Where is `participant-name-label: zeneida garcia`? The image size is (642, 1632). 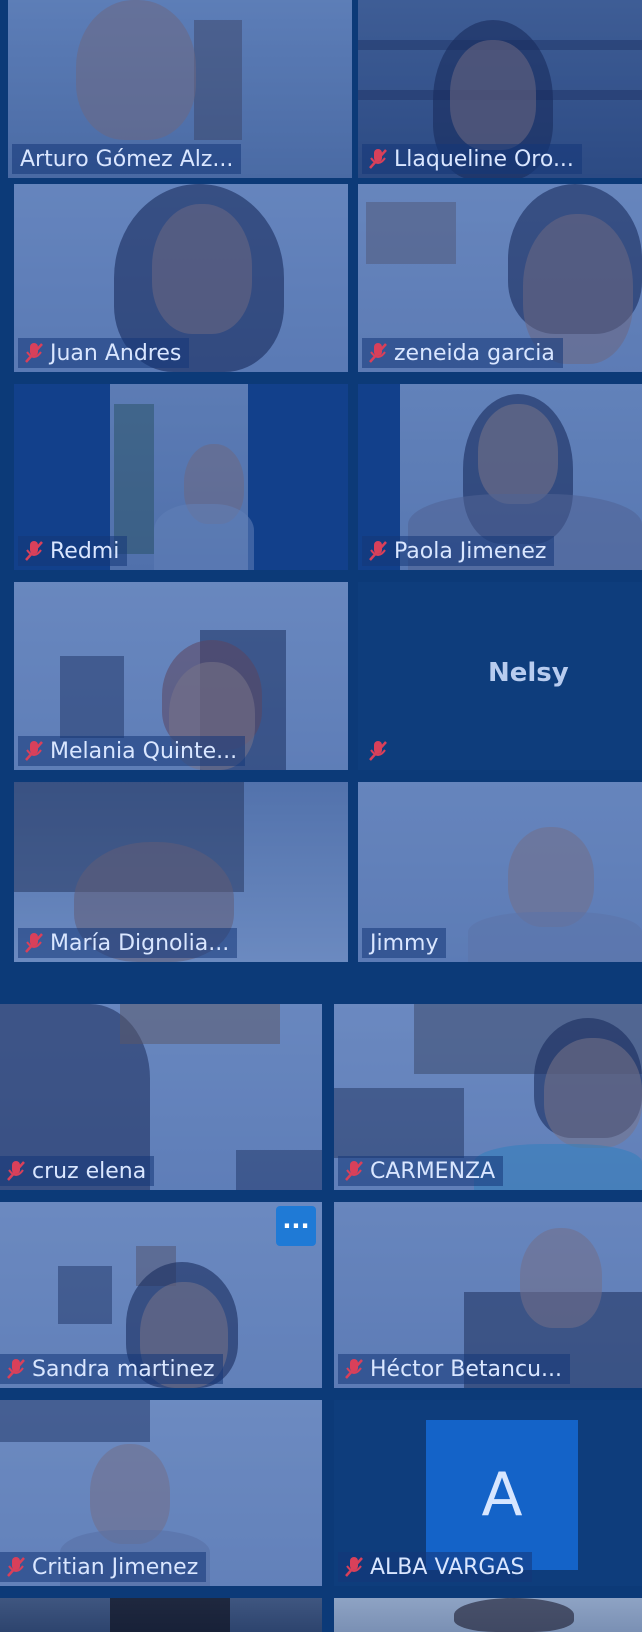 participant-name-label: zeneida garcia is located at coordinates (462, 353).